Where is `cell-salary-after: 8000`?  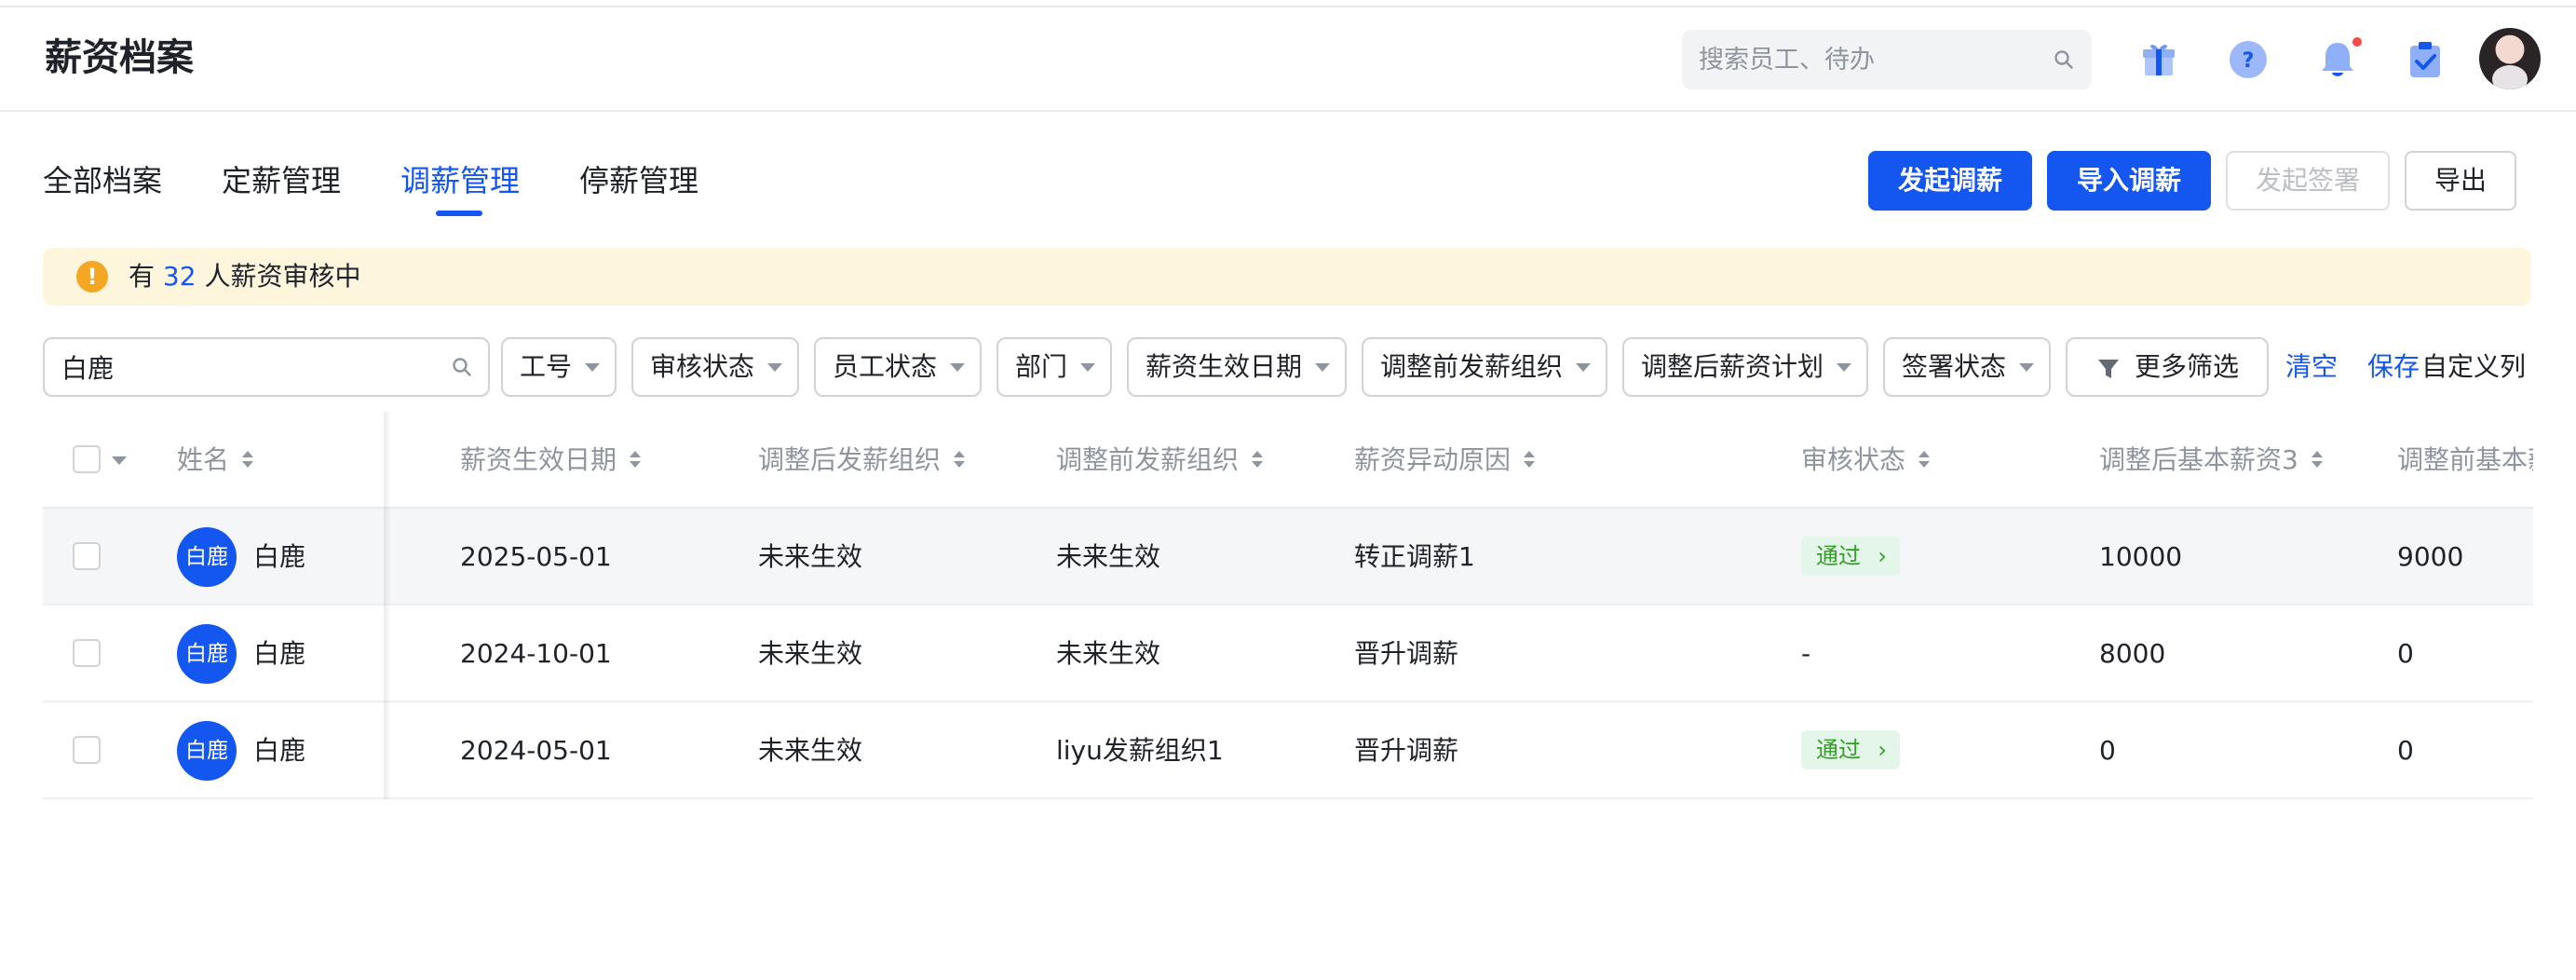
cell-salary-after: 8000 is located at coordinates (2132, 653).